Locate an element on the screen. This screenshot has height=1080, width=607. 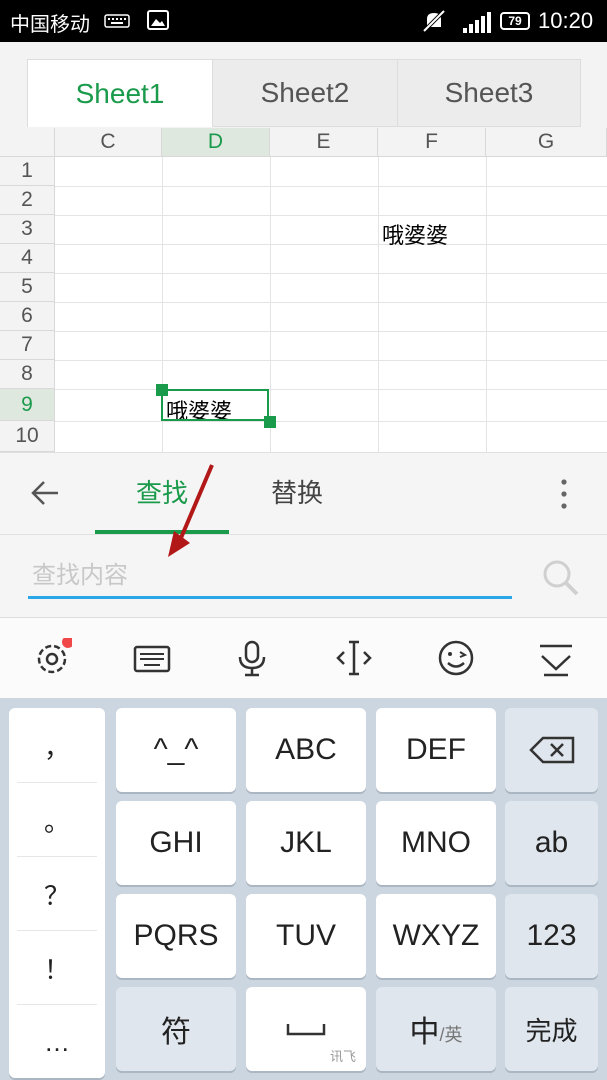
silent-mode-icon is located at coordinates (434, 21).